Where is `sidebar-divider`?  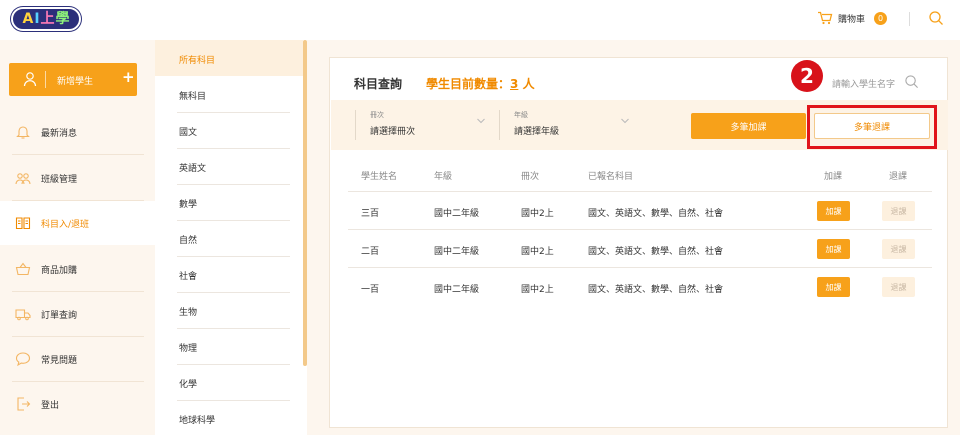 sidebar-divider is located at coordinates (78, 154).